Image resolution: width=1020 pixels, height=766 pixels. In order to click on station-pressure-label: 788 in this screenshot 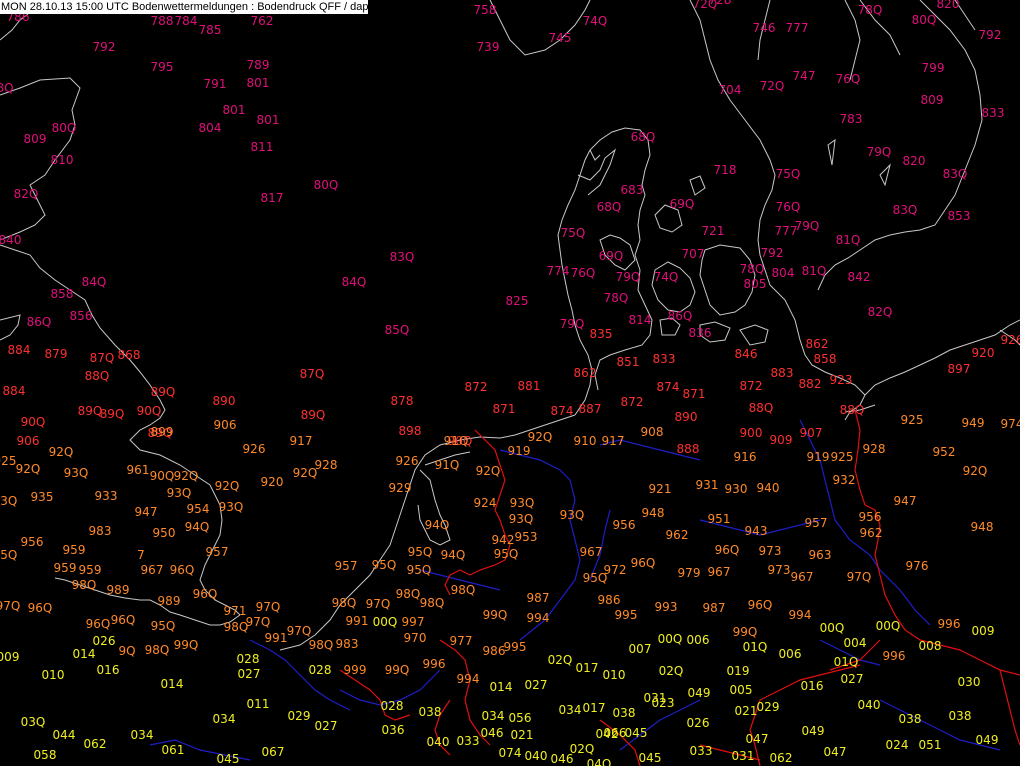, I will do `click(162, 21)`.